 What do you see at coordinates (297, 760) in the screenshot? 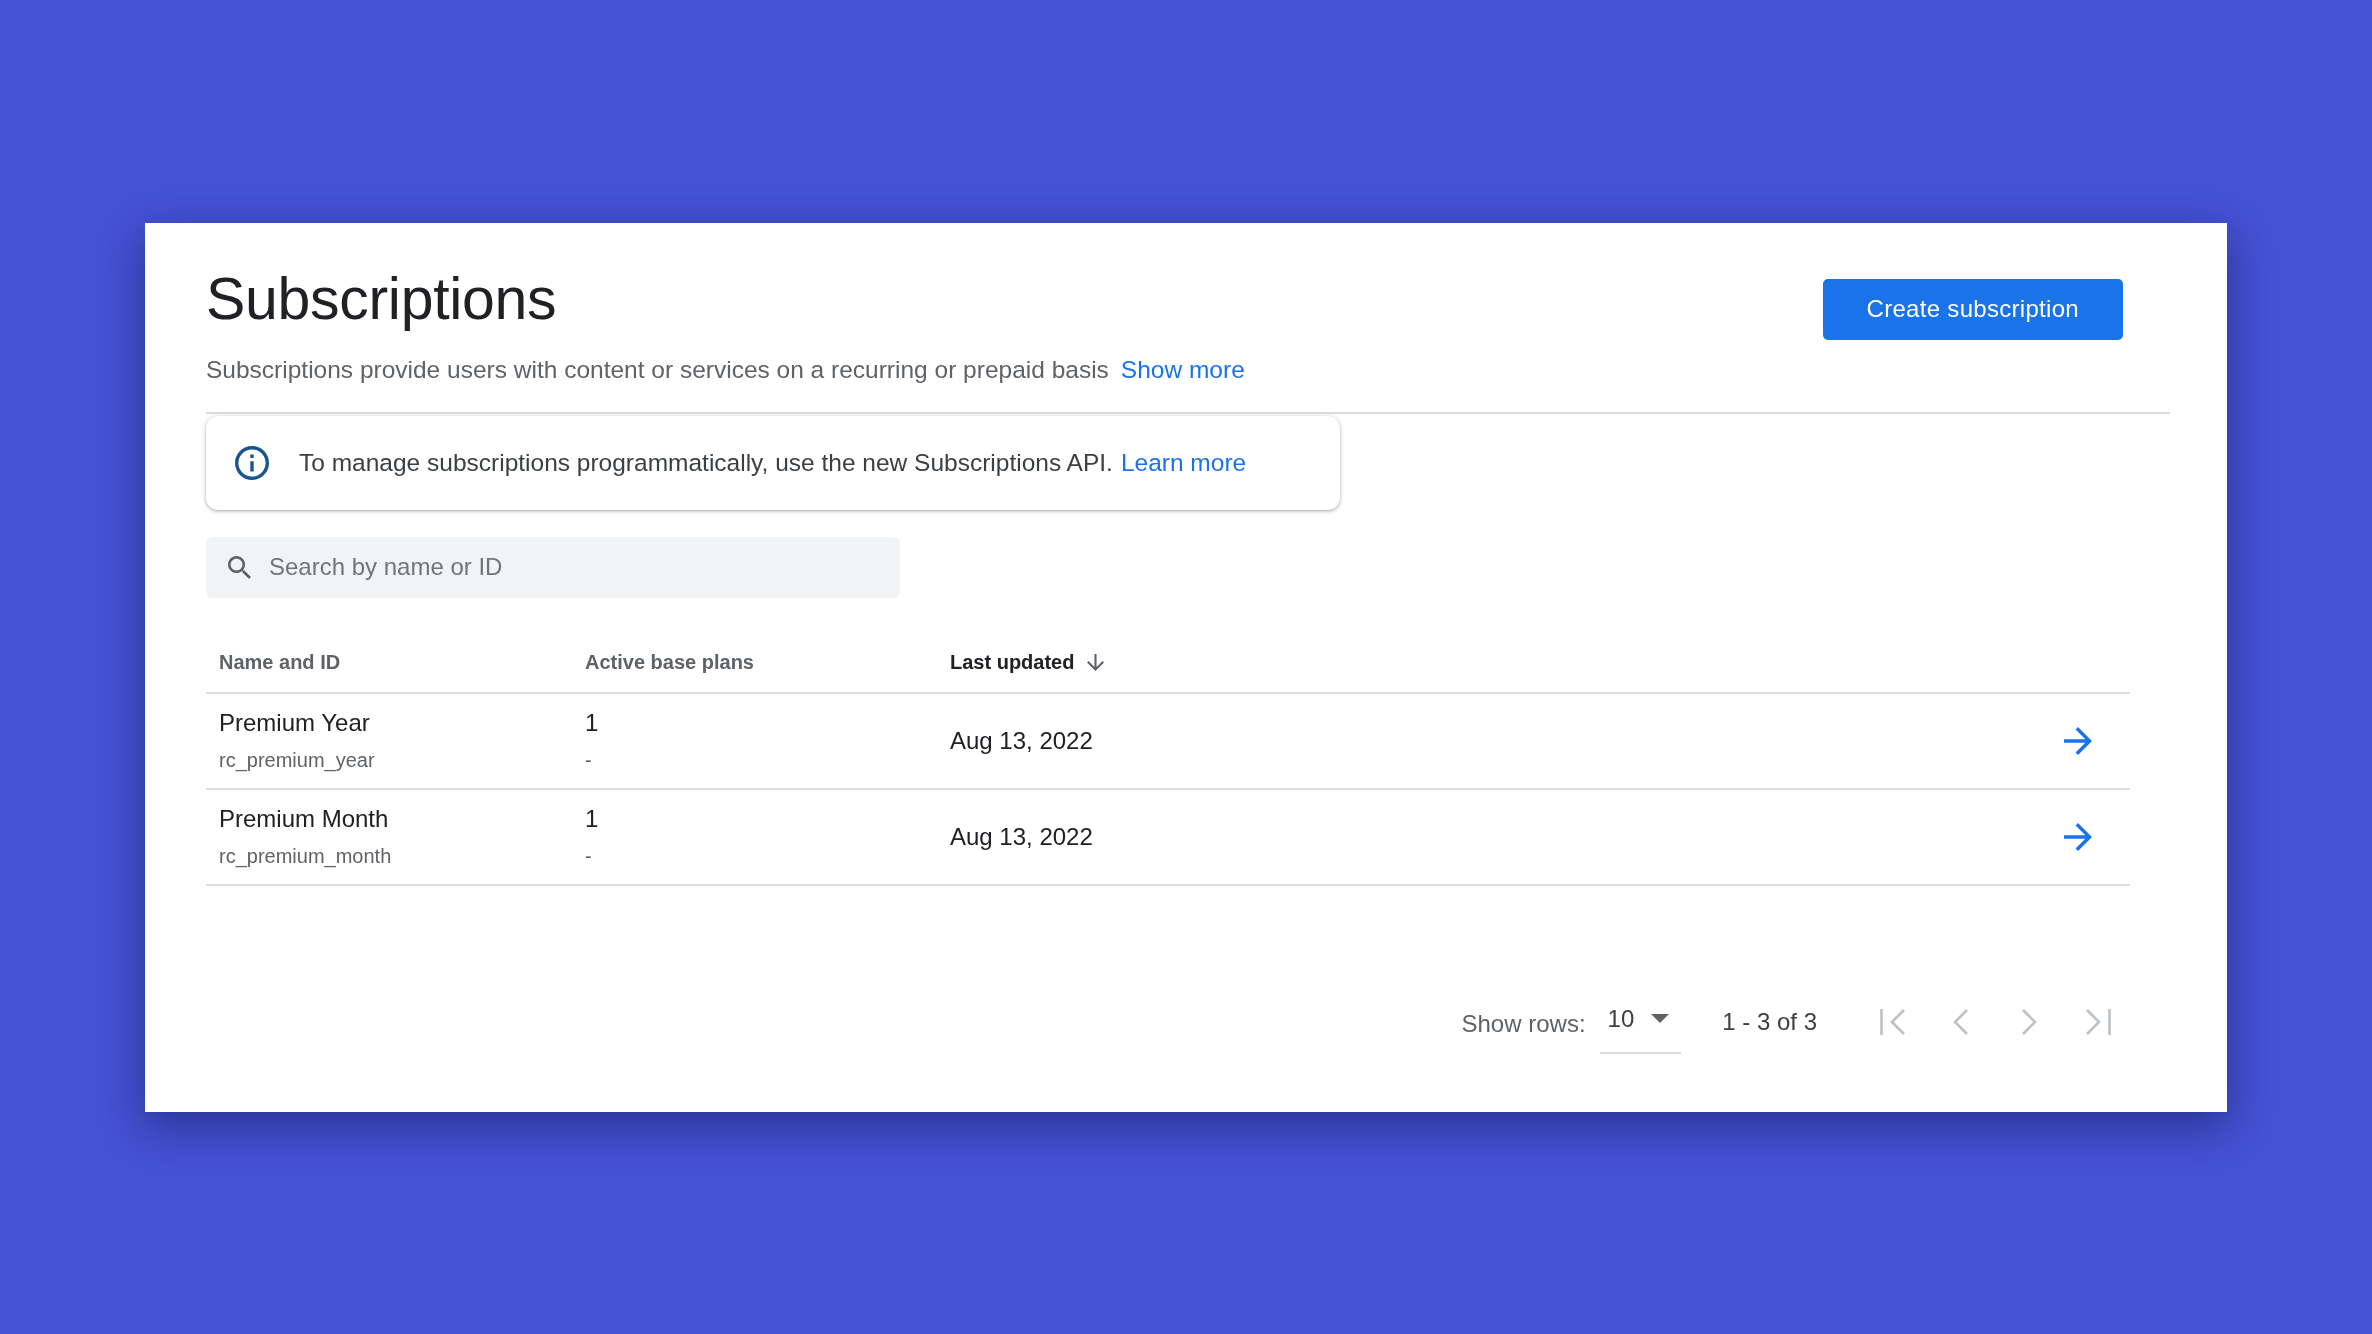
I see `subscription-id: rc_premium_year` at bounding box center [297, 760].